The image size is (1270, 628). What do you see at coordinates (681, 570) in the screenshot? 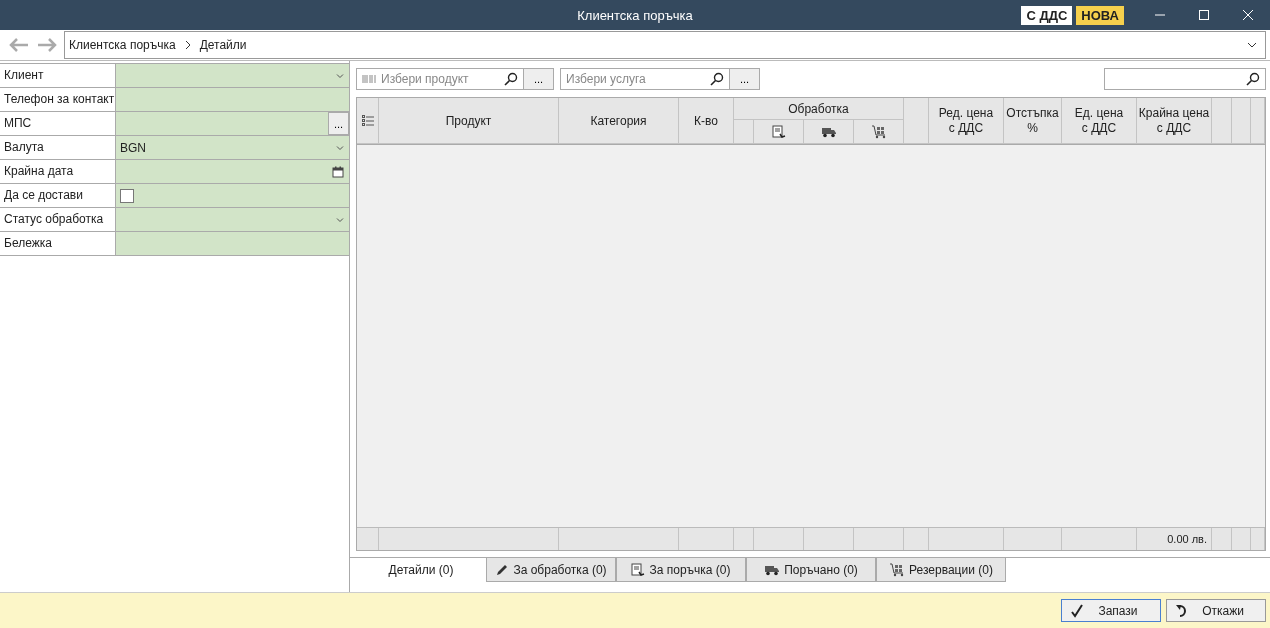
I see `tab: За поръчка (0)` at bounding box center [681, 570].